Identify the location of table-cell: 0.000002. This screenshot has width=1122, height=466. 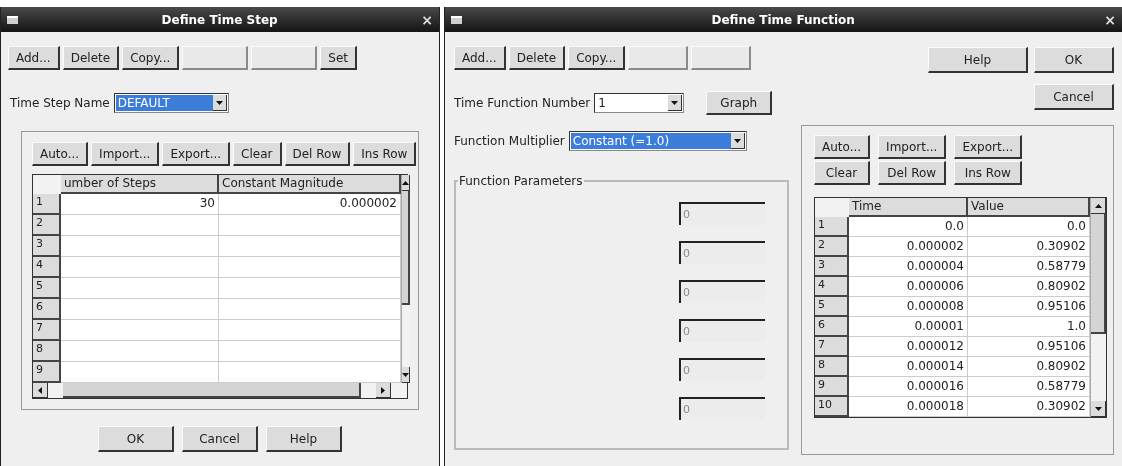
(908, 247).